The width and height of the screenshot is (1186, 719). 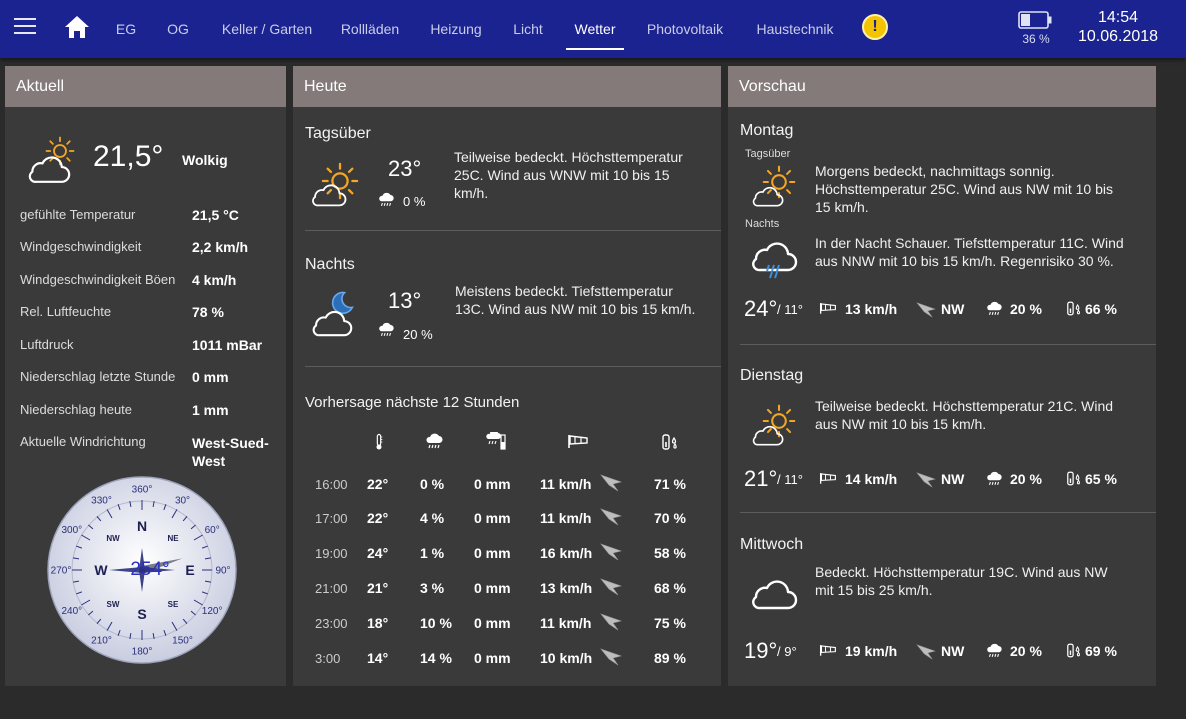 What do you see at coordinates (77, 27) in the screenshot?
I see `home-icon` at bounding box center [77, 27].